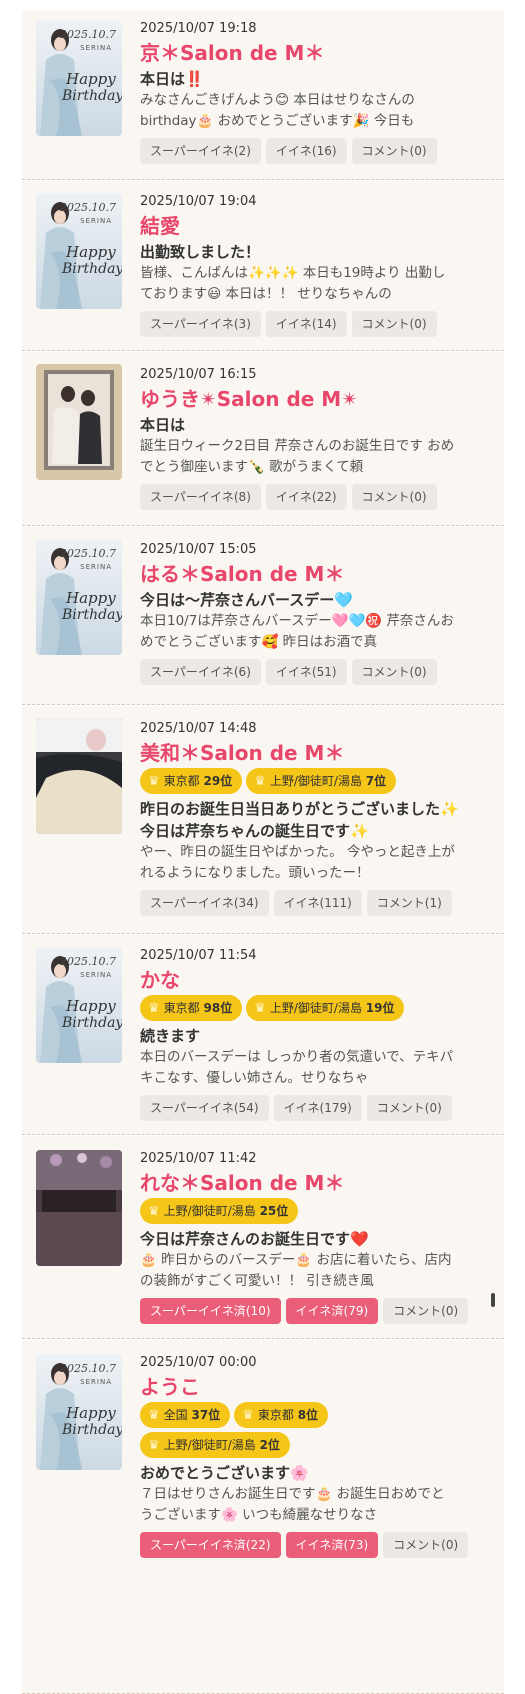  I want to click on super-like-button: スーパーイイネ(8), so click(200, 497).